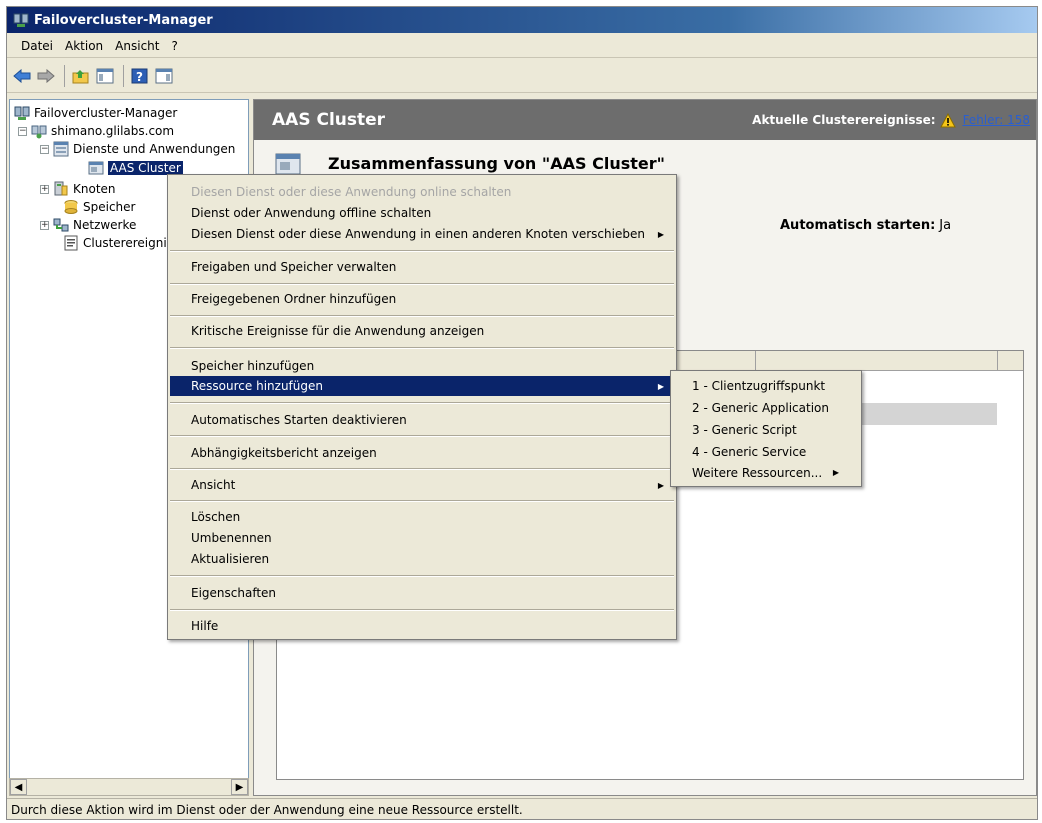 This screenshot has height=823, width=1042. Describe the element at coordinates (129, 787) in the screenshot. I see `tree-horizontal-scrollbar: ◀ ▶` at that location.